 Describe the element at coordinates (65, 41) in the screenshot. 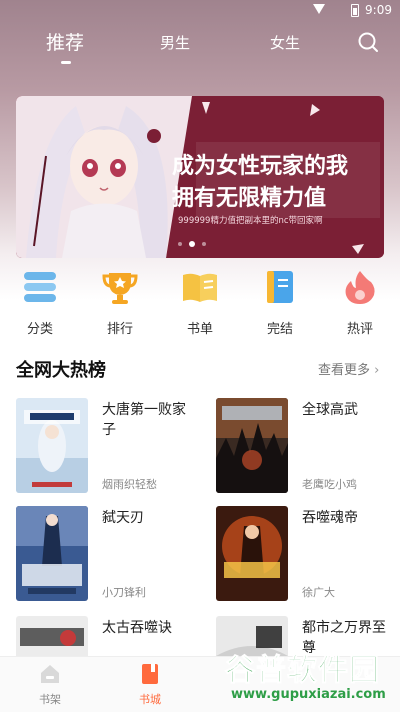

I see `tab-recommend: 推荐` at that location.